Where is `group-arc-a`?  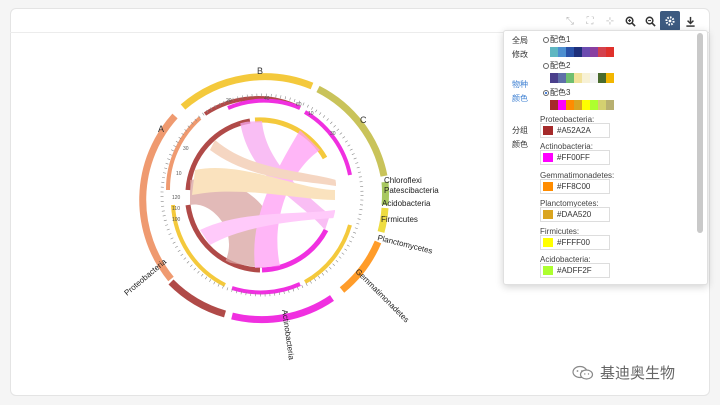 group-arc-a is located at coordinates (158, 197).